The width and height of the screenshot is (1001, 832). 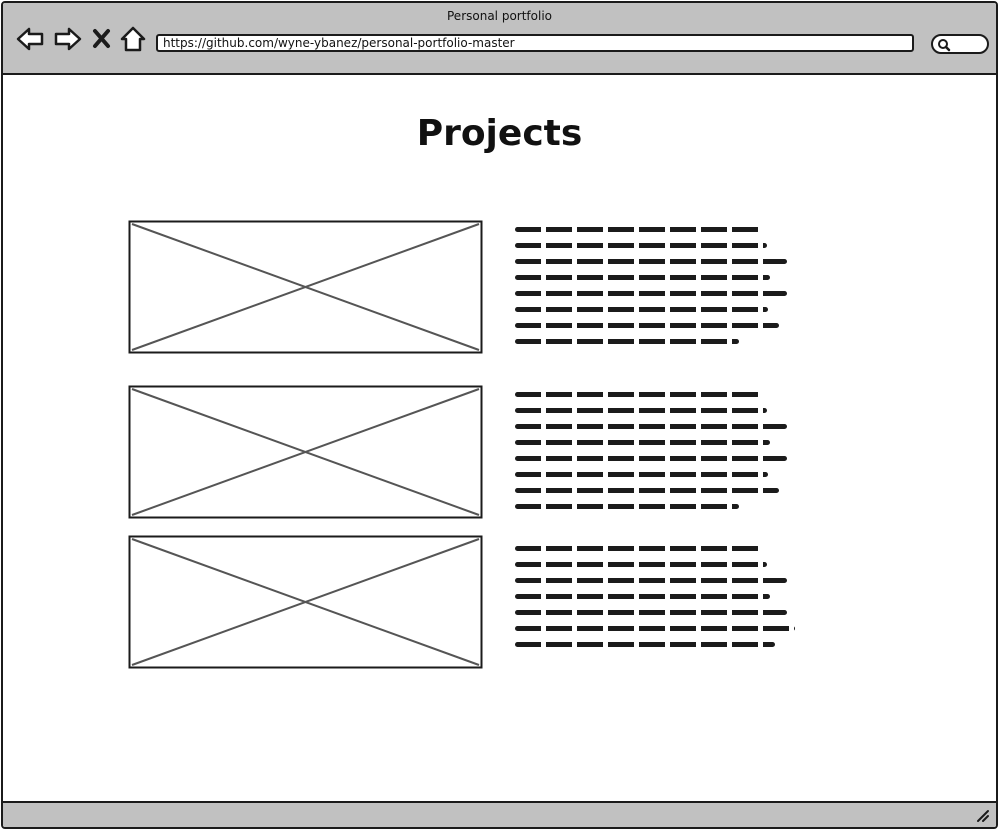 I want to click on search-input, so click(x=960, y=44).